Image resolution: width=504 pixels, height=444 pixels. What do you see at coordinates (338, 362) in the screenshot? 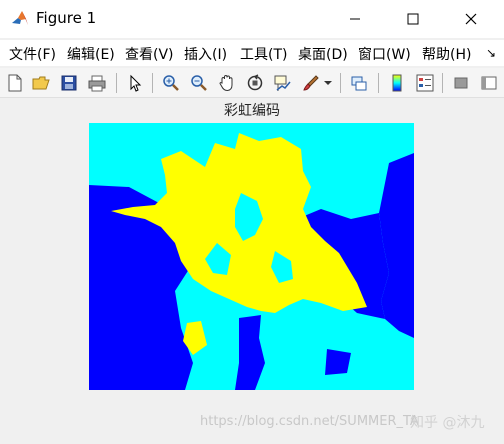
I see `water-region` at bounding box center [338, 362].